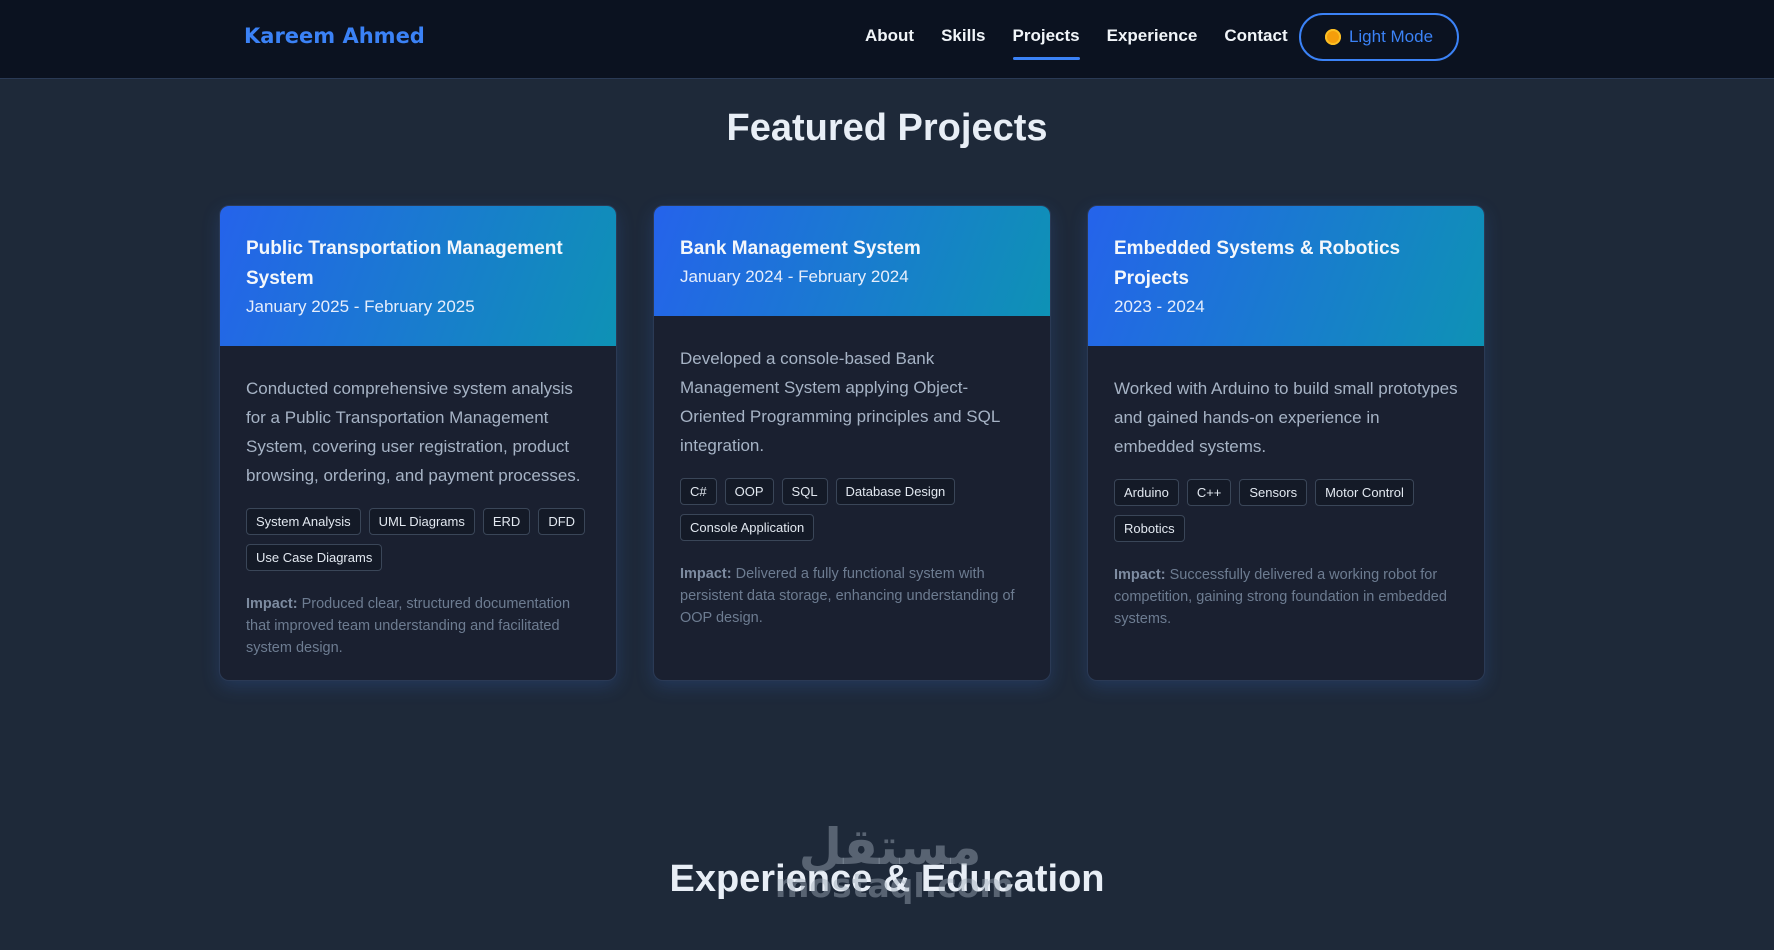  Describe the element at coordinates (800, 248) in the screenshot. I see `project-title: Bank Management System` at that location.